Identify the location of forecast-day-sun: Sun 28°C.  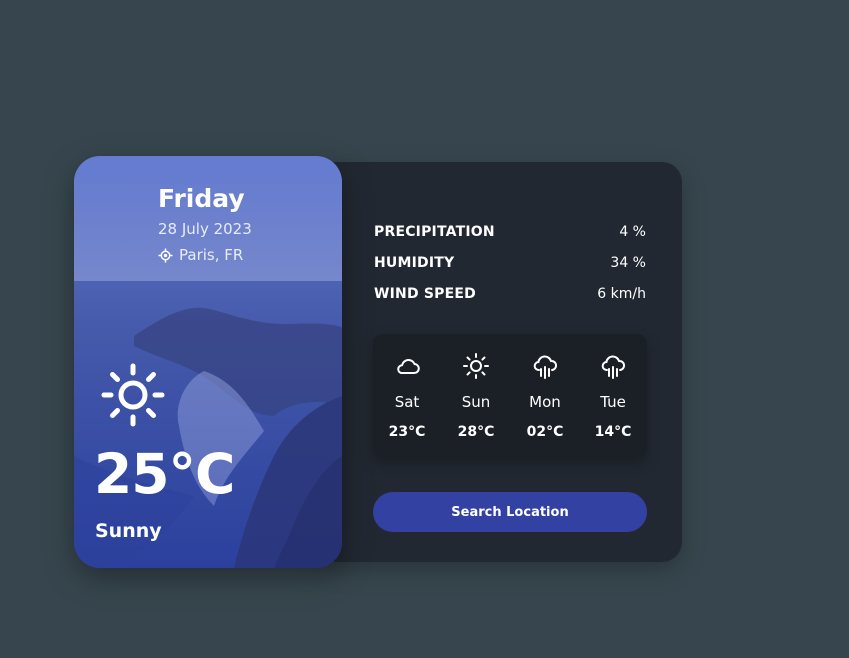
(476, 396).